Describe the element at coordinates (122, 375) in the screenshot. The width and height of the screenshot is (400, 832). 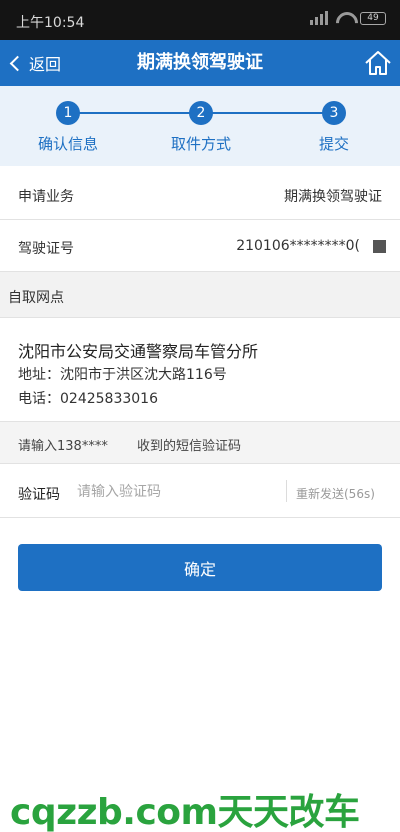
I see `station-address: 地址：沈阳市于洪区沈大路116号` at that location.